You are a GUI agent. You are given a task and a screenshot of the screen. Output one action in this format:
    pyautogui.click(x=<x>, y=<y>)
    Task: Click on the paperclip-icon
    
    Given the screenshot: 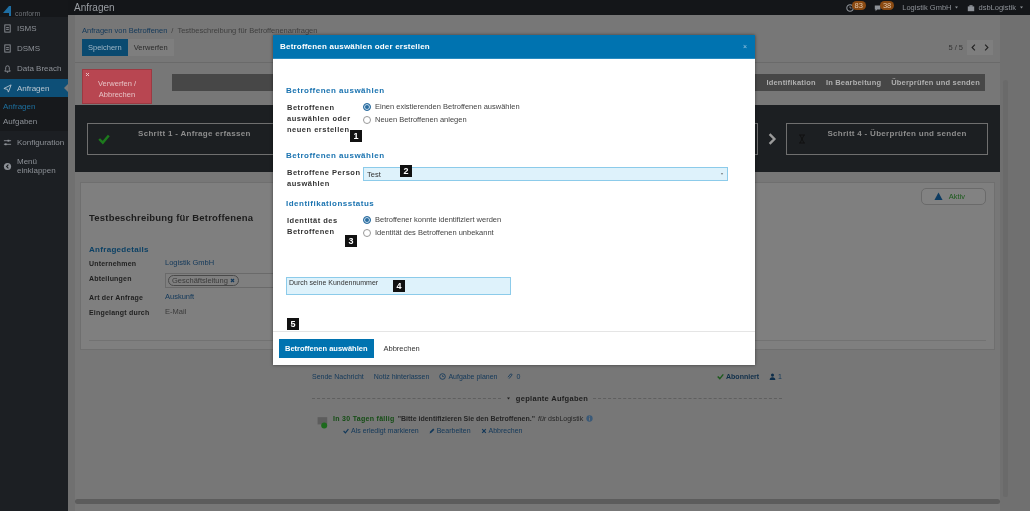 What is the action you would take?
    pyautogui.click(x=511, y=376)
    